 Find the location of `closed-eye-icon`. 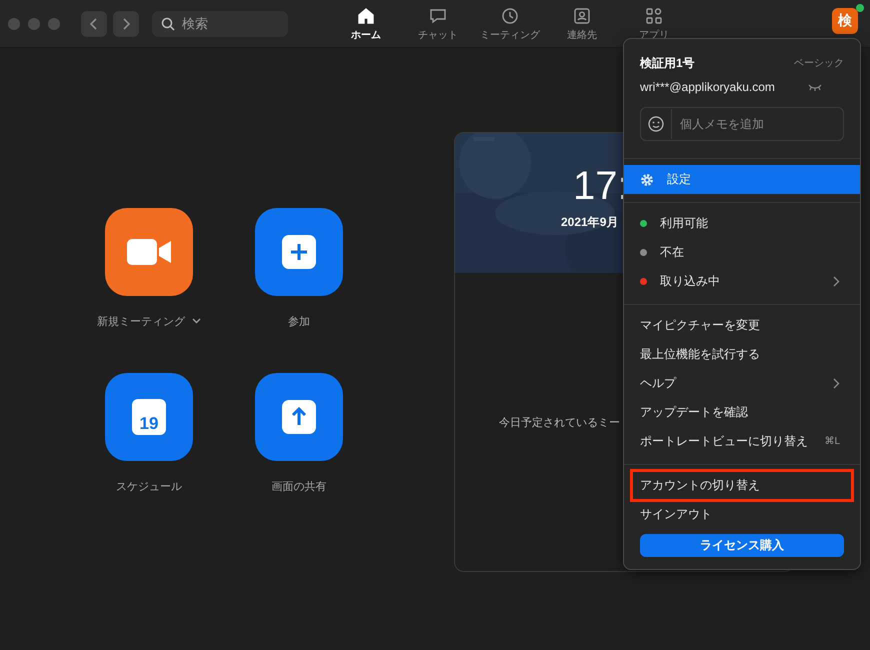

closed-eye-icon is located at coordinates (815, 87).